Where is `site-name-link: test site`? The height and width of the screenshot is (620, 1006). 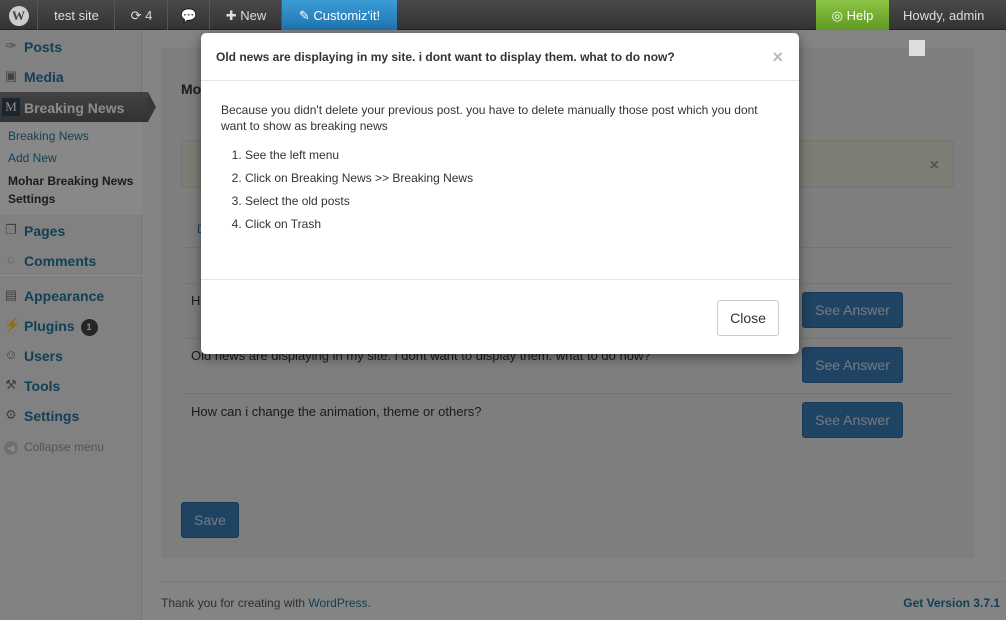 site-name-link: test site is located at coordinates (77, 15).